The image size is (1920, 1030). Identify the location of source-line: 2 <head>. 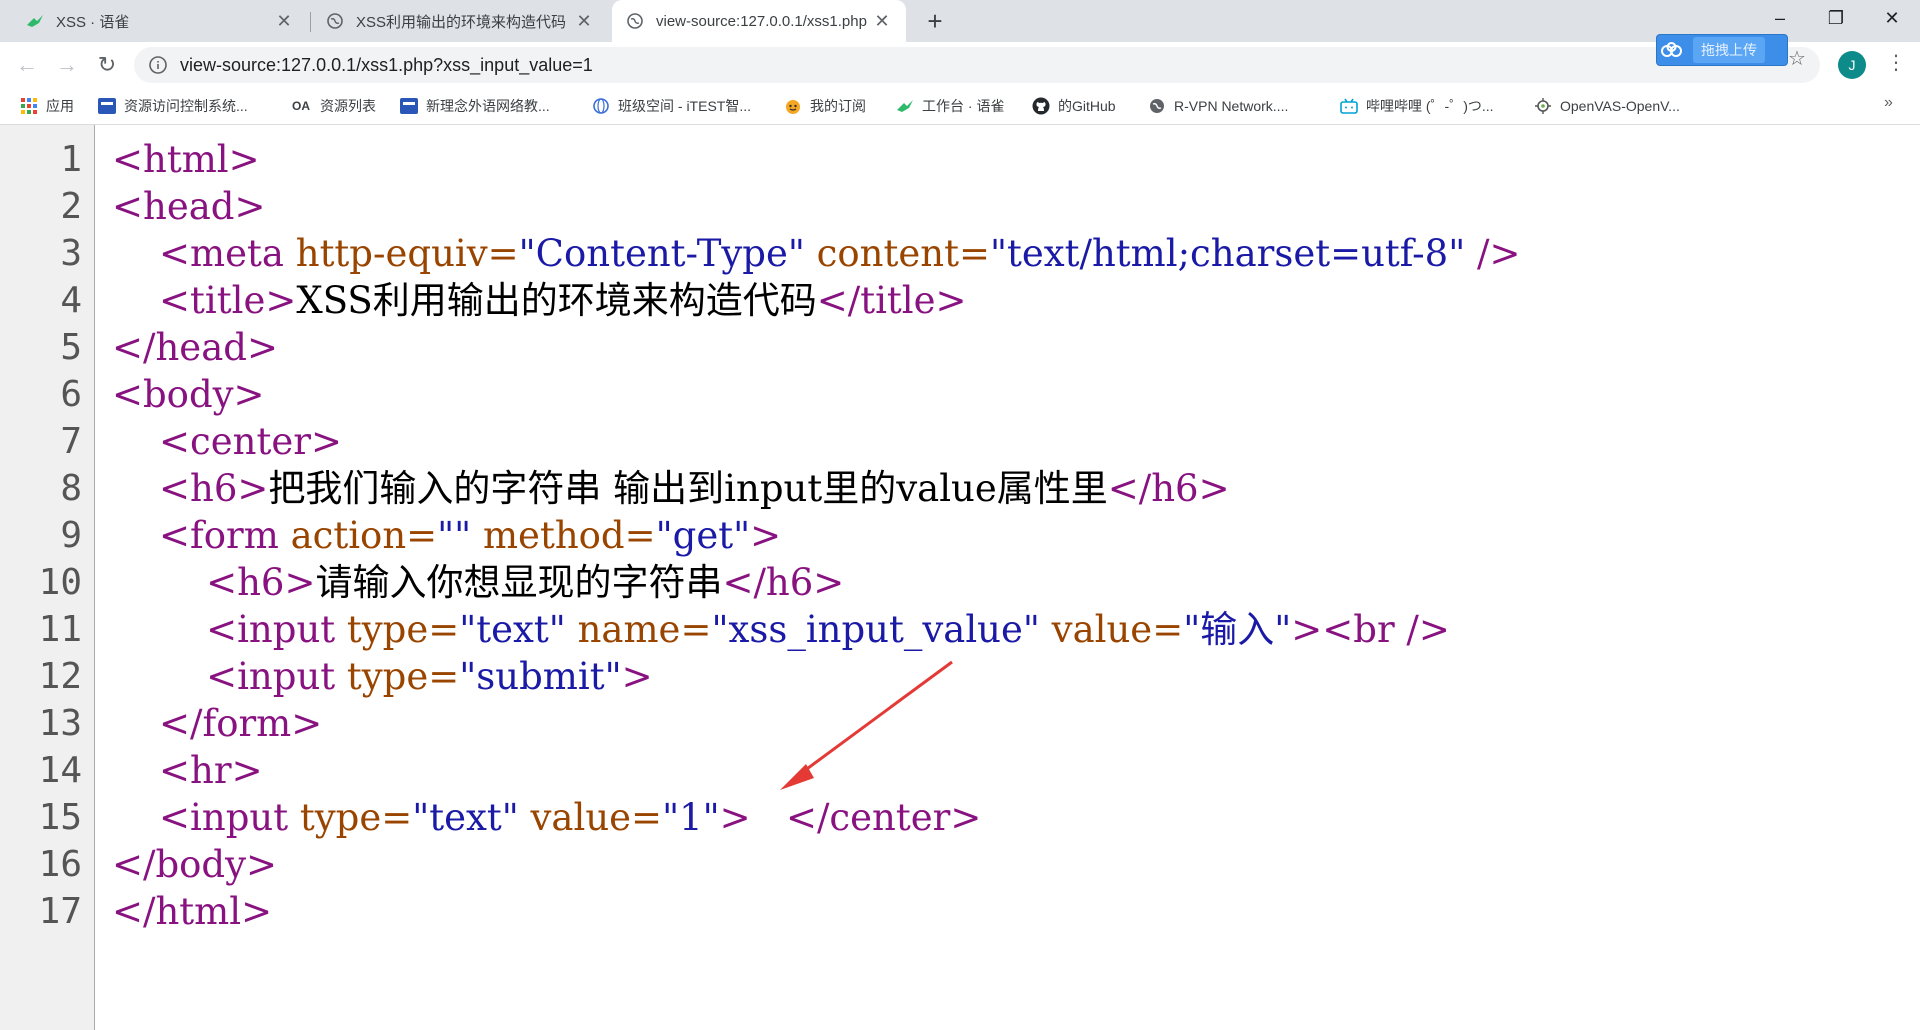
(960, 206).